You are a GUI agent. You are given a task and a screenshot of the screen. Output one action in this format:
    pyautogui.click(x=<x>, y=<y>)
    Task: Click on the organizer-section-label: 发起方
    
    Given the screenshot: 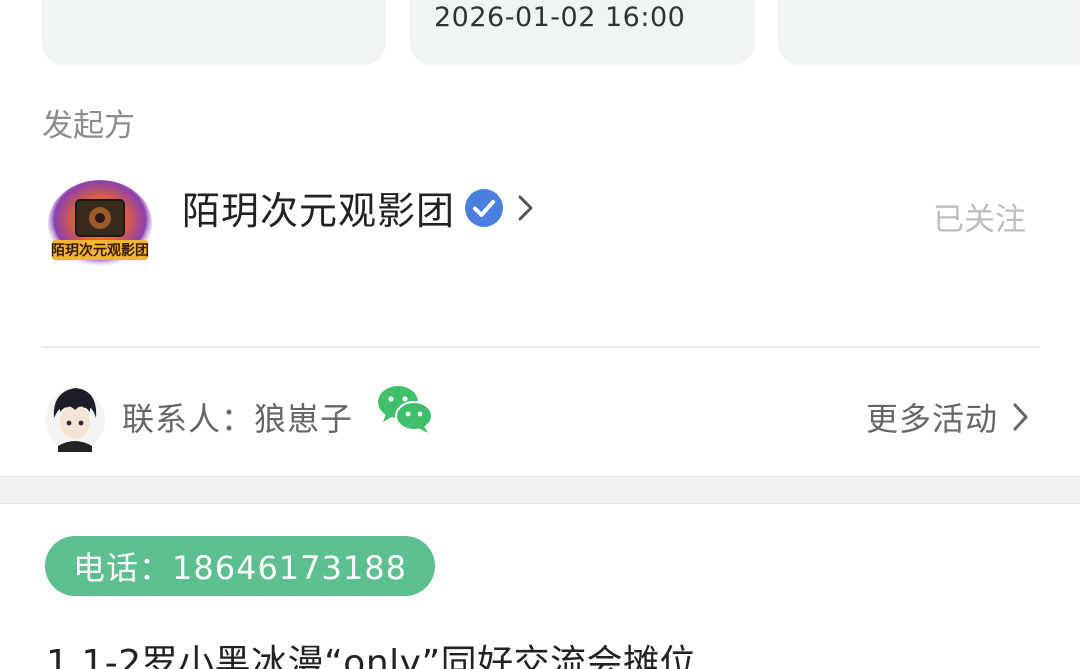 What is the action you would take?
    pyautogui.click(x=88, y=126)
    